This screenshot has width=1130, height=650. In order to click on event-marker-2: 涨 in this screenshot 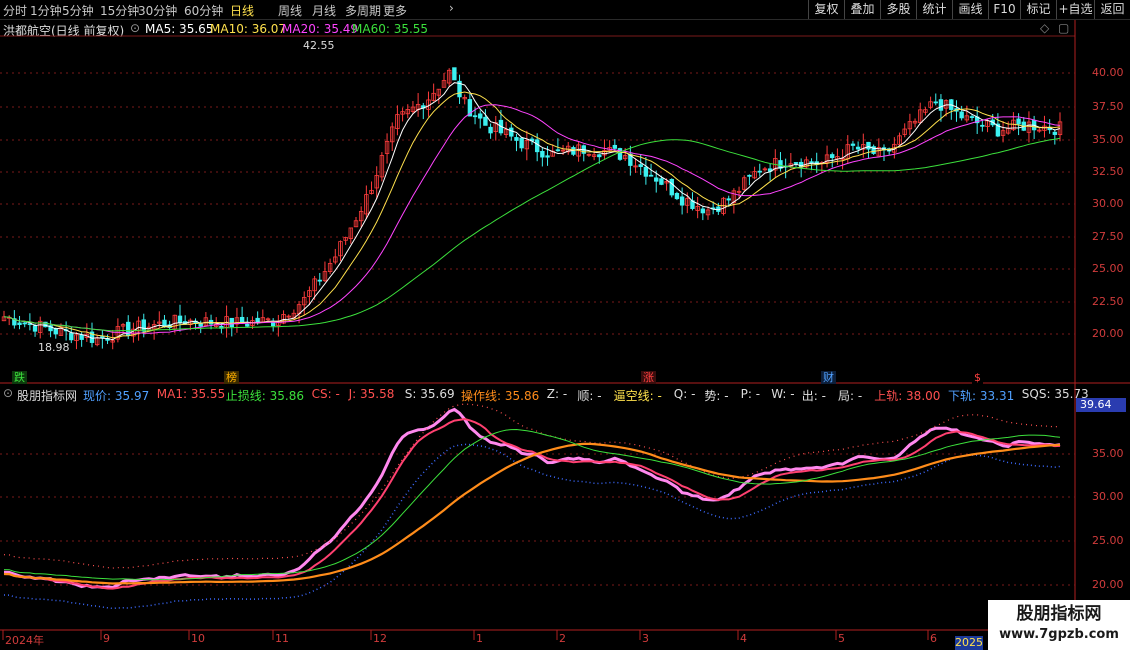, I will do `click(648, 377)`.